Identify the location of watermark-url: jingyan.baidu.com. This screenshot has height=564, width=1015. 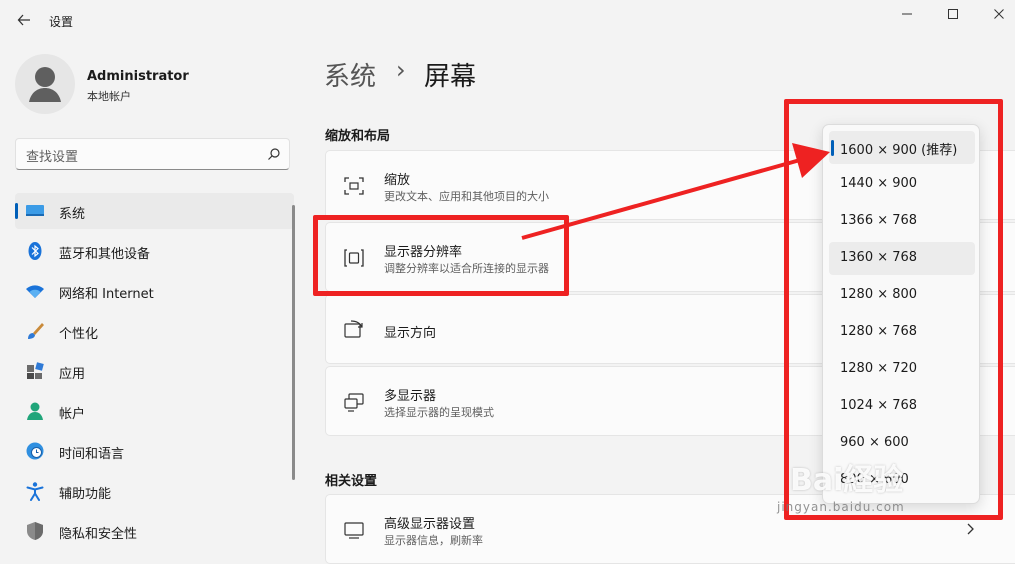
(841, 507).